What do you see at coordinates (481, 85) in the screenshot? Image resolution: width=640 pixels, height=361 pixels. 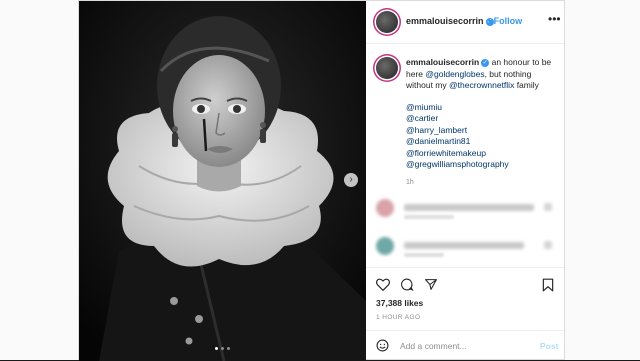 I see `mention-link: @thecrownnetflix` at bounding box center [481, 85].